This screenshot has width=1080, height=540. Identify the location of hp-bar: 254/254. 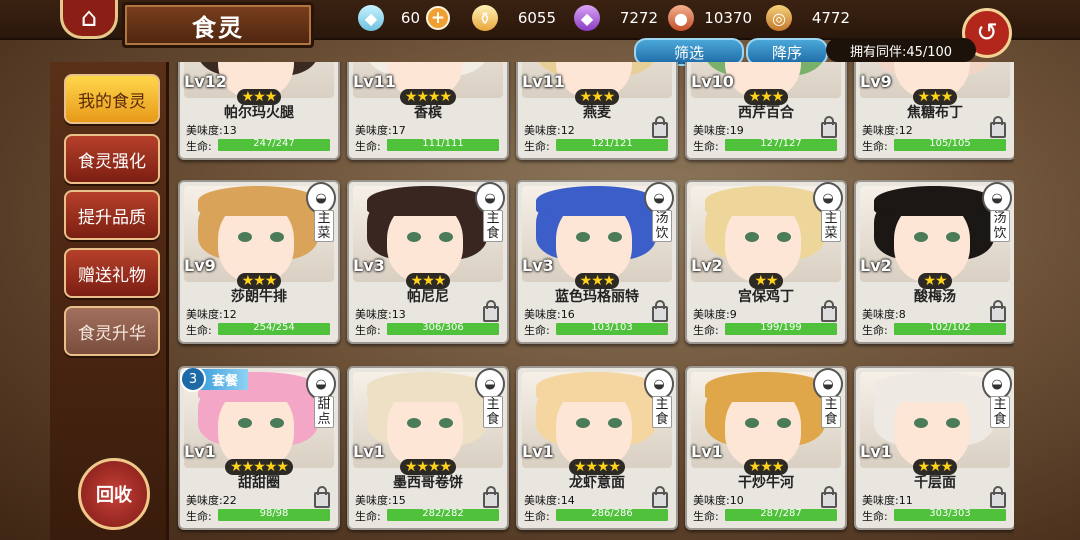
(274, 328).